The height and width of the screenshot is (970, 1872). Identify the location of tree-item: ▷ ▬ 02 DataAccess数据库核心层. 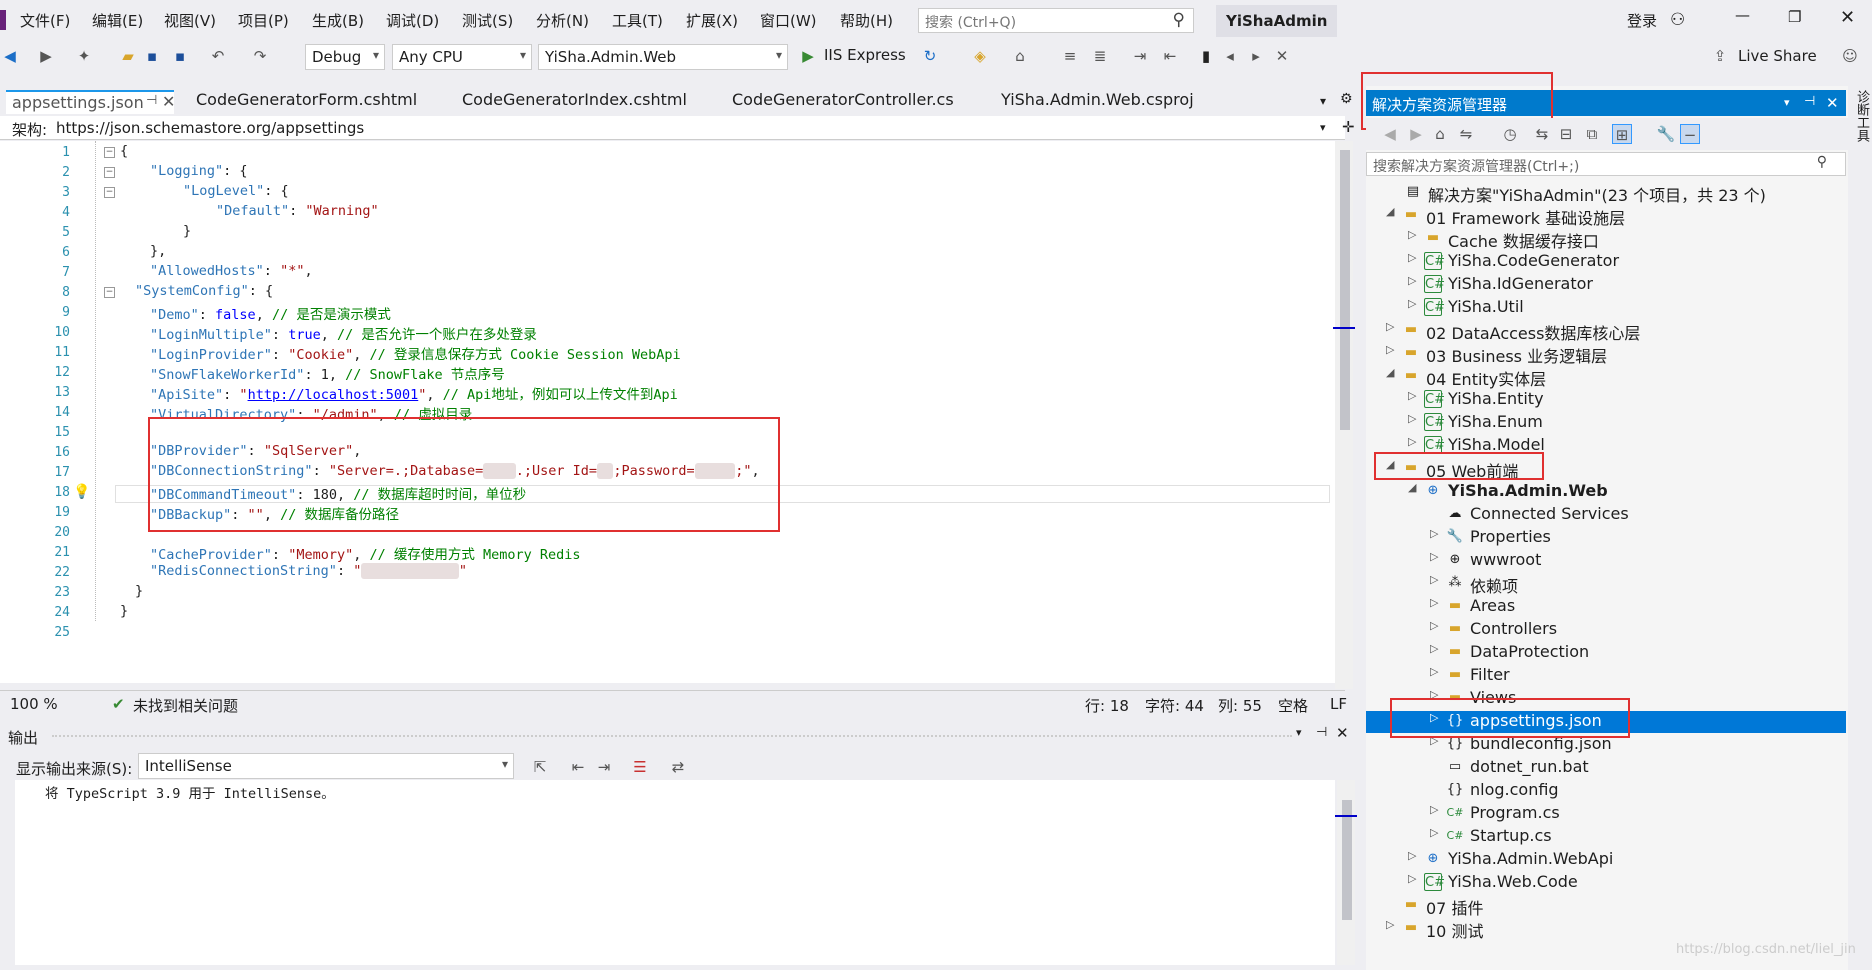
(1606, 331).